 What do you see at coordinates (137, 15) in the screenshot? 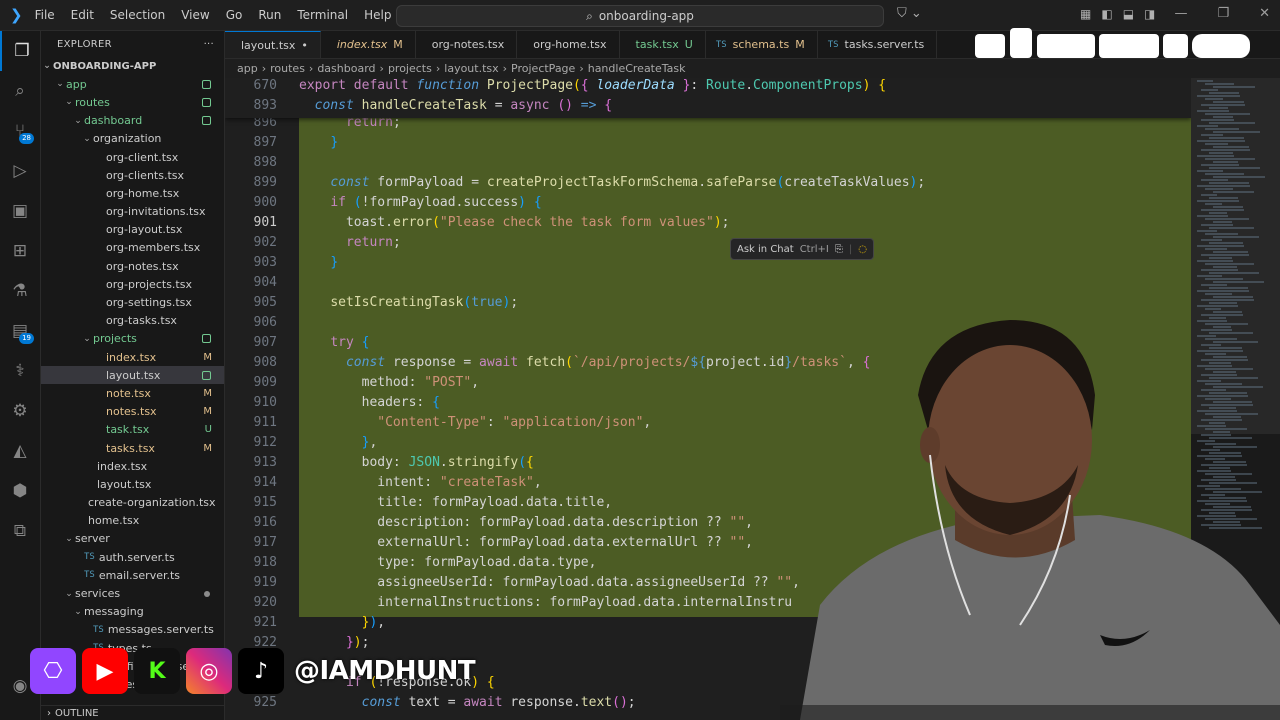
I see `menu-item-selection: Selection` at bounding box center [137, 15].